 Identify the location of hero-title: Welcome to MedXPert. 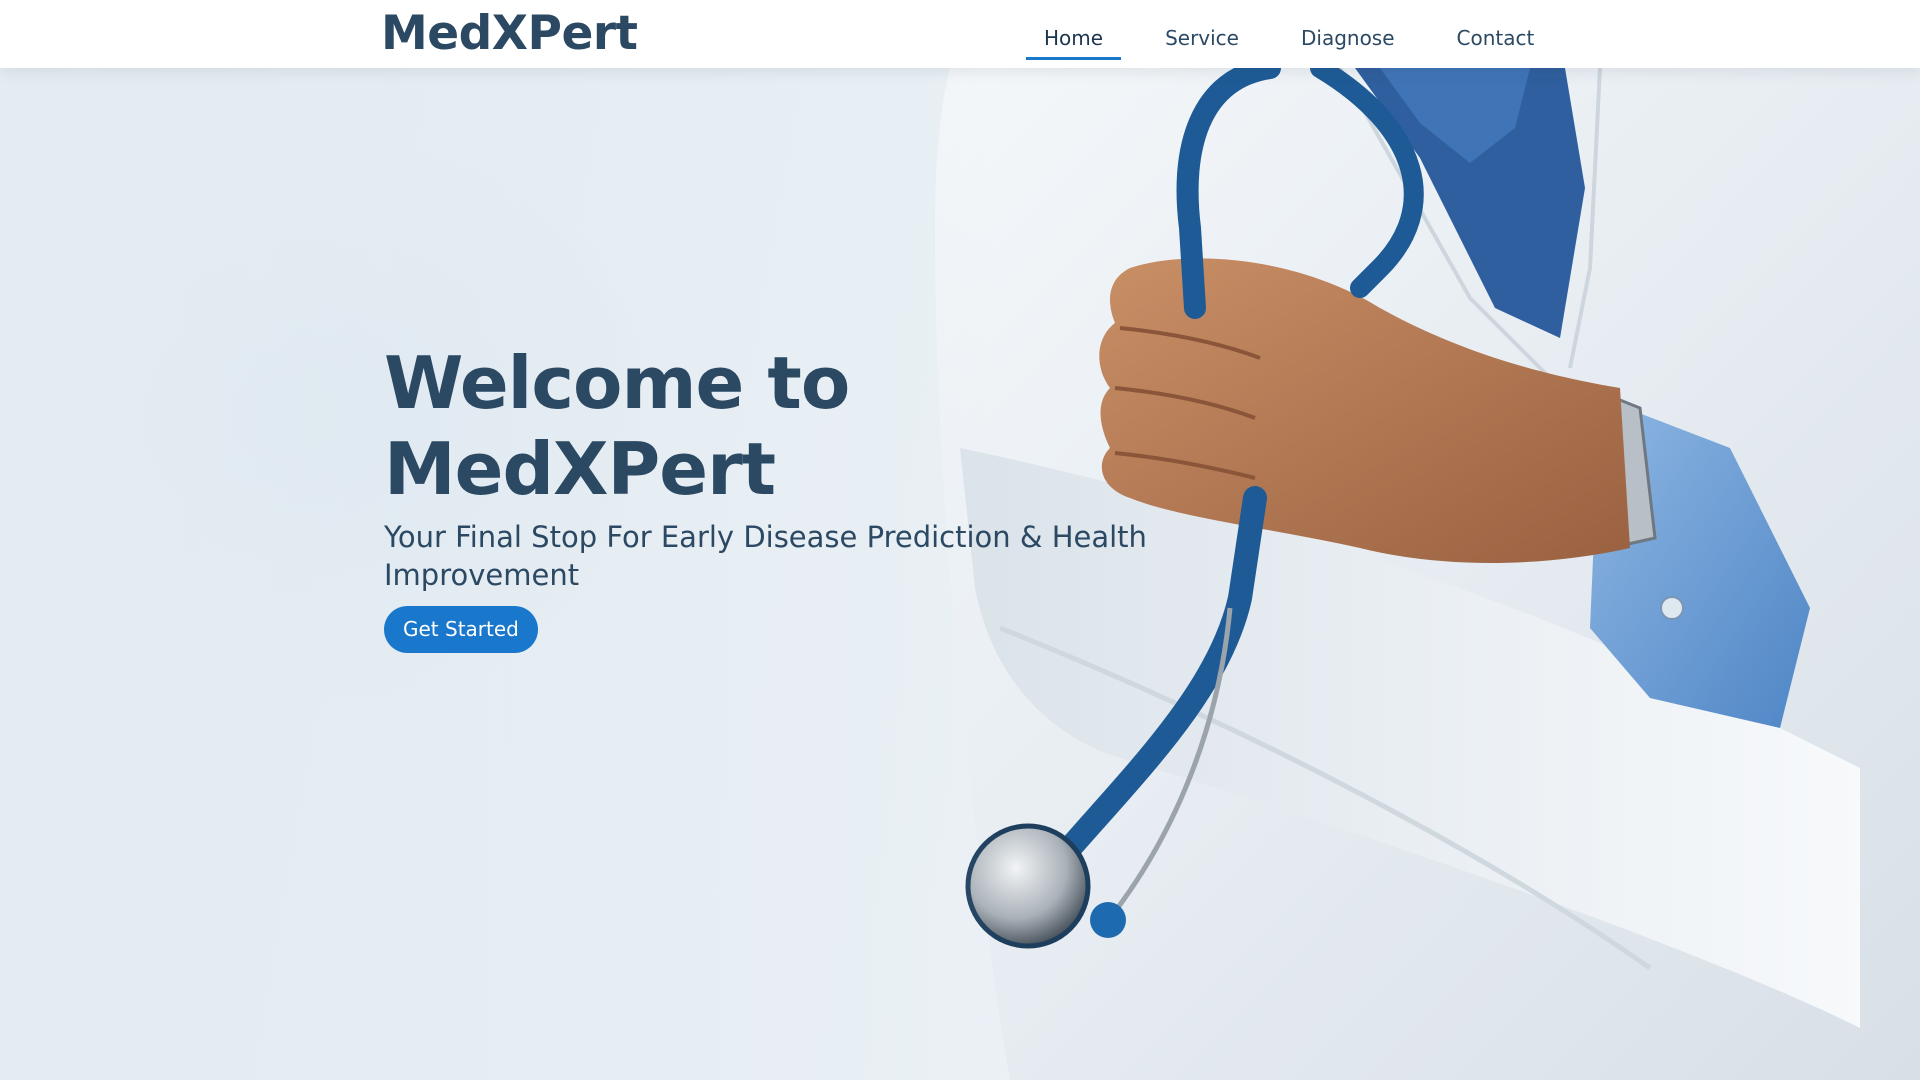
(617, 426).